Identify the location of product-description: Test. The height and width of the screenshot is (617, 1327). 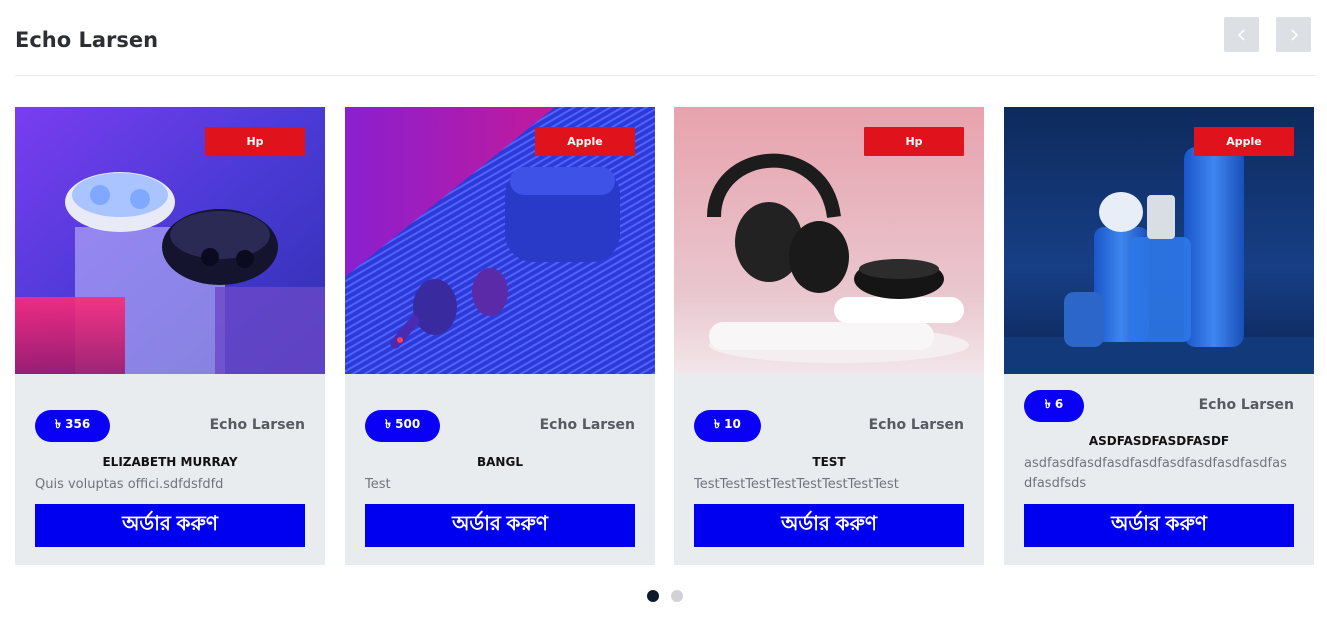
(378, 484).